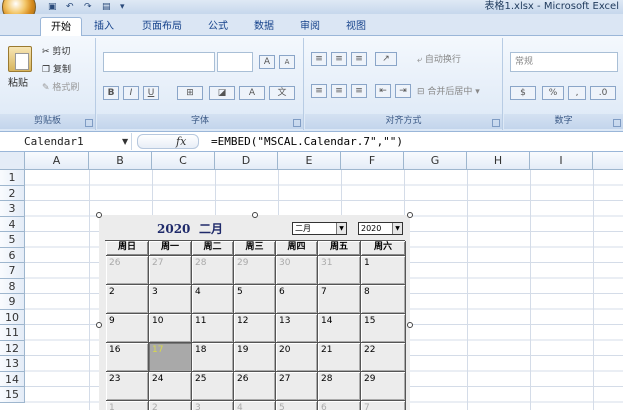 The height and width of the screenshot is (410, 623). I want to click on row-header: 12, so click(12, 348).